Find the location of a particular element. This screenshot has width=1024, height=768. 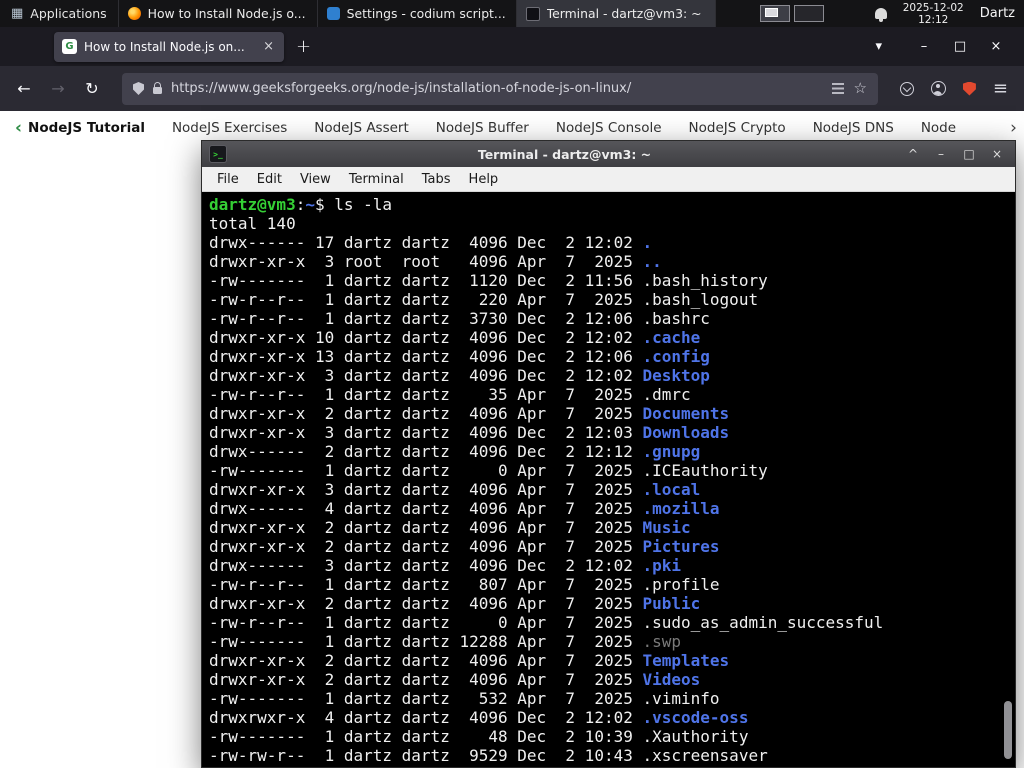

terminal-menu-item: Help is located at coordinates (484, 179).